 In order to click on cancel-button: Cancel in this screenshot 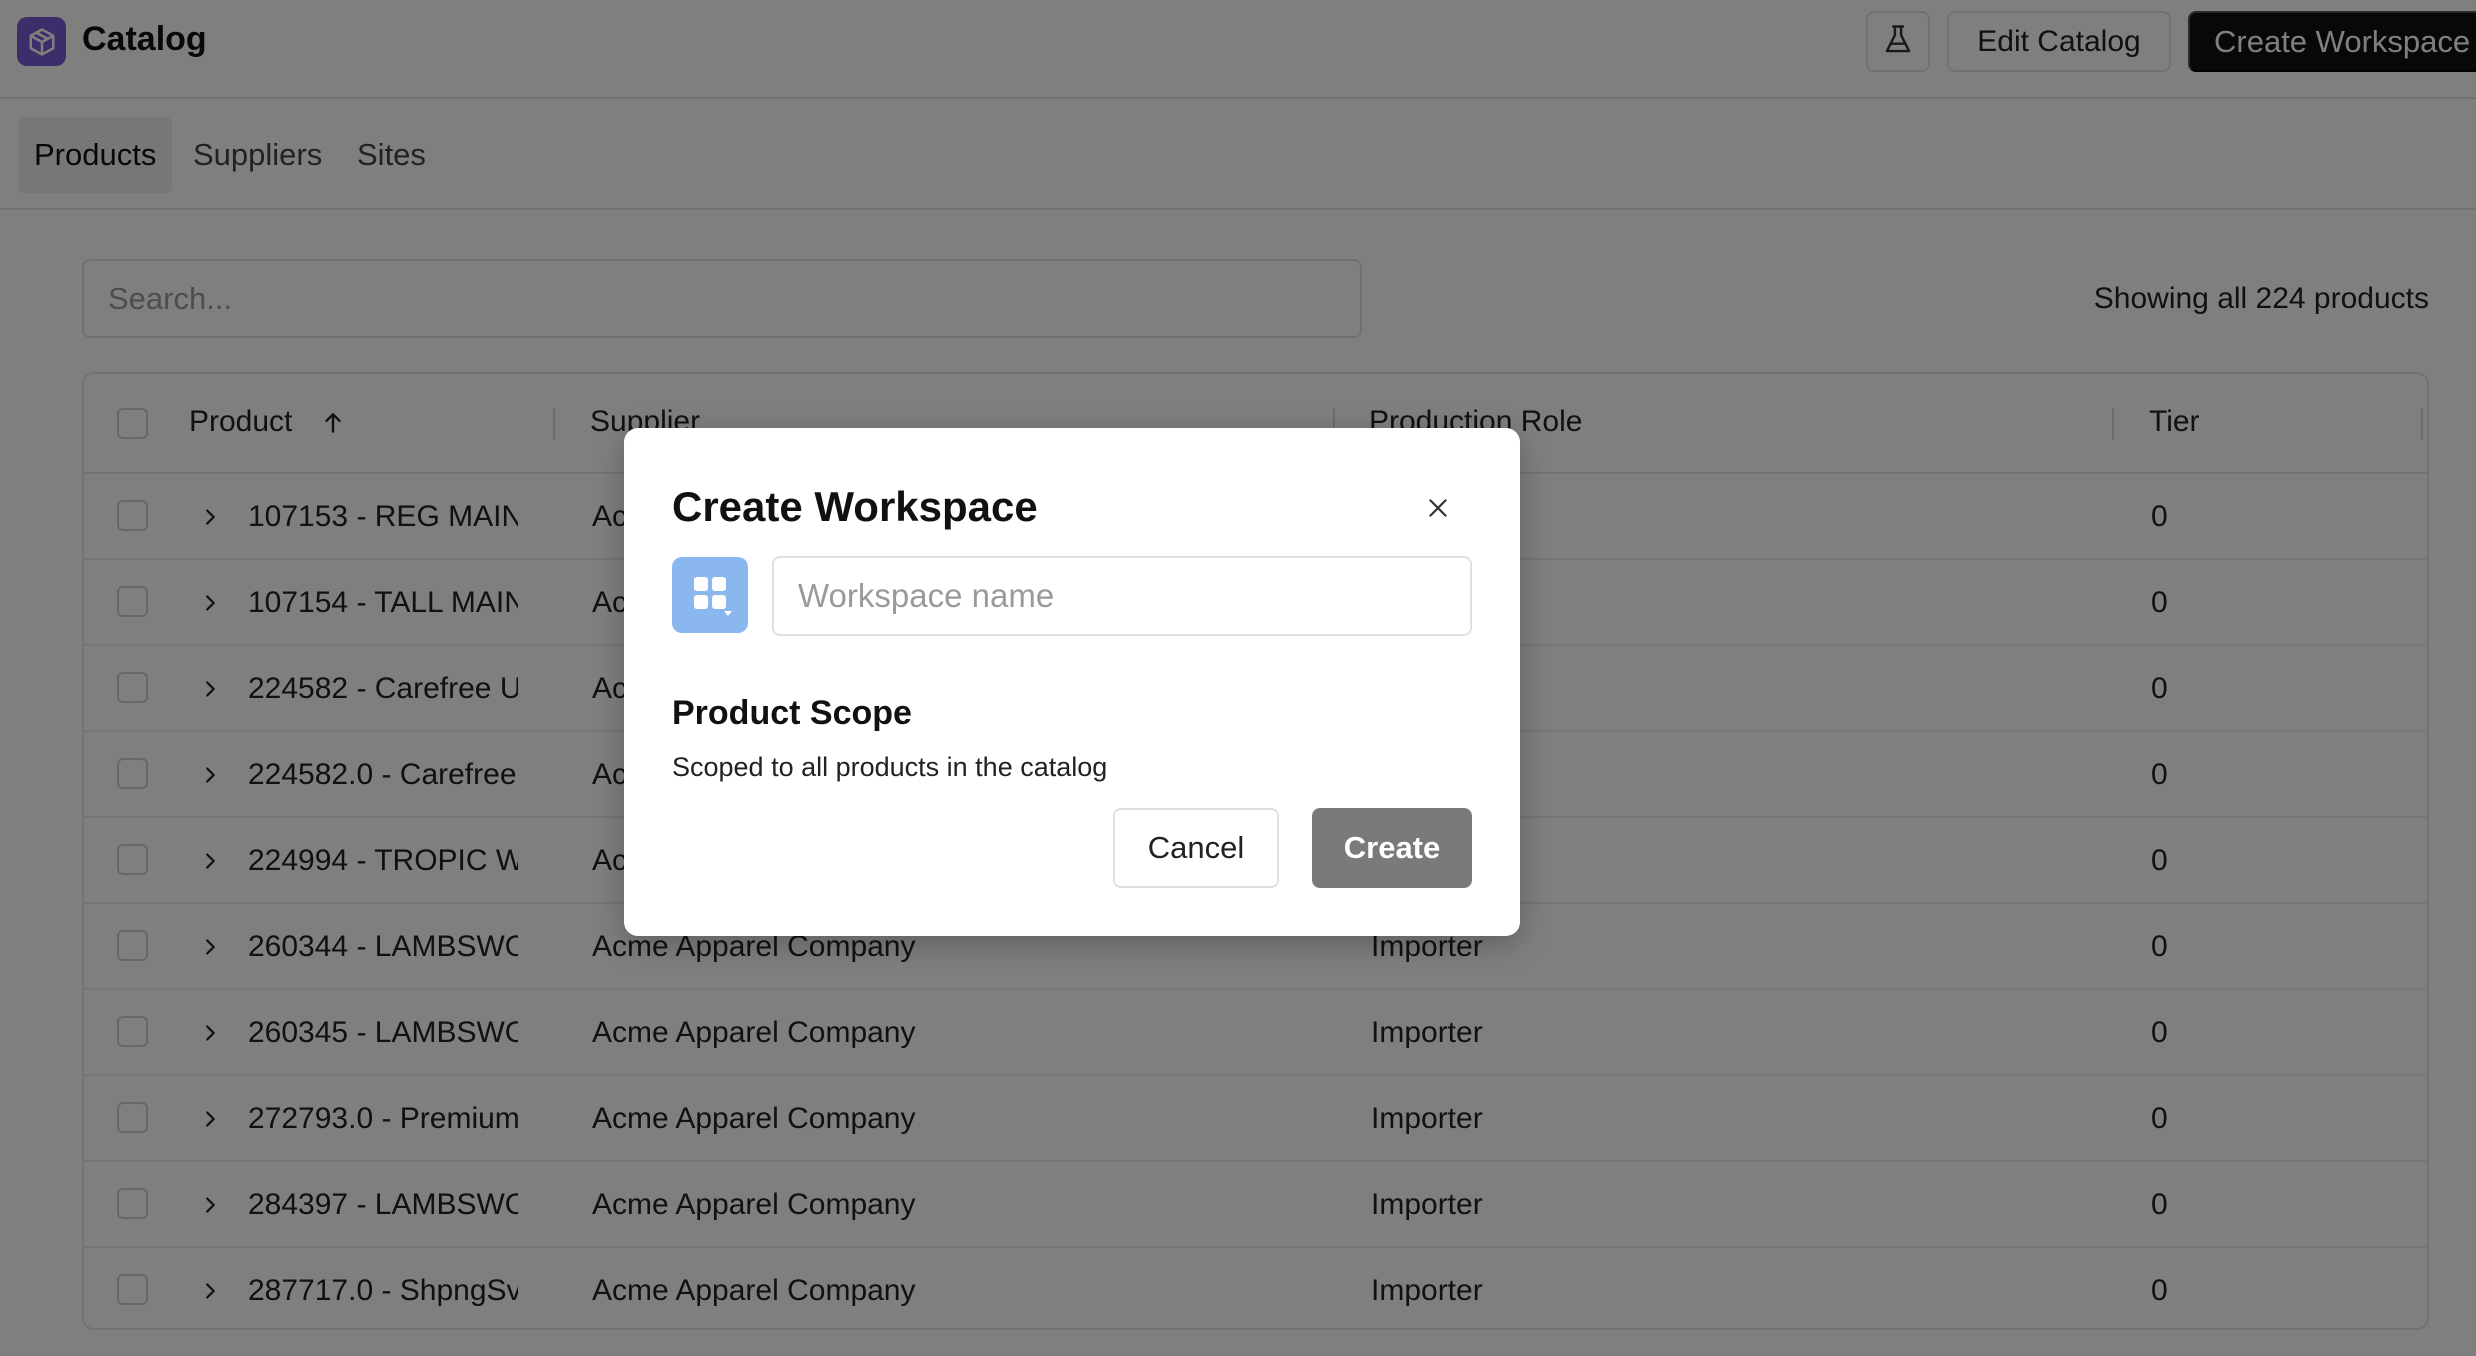, I will do `click(1196, 848)`.